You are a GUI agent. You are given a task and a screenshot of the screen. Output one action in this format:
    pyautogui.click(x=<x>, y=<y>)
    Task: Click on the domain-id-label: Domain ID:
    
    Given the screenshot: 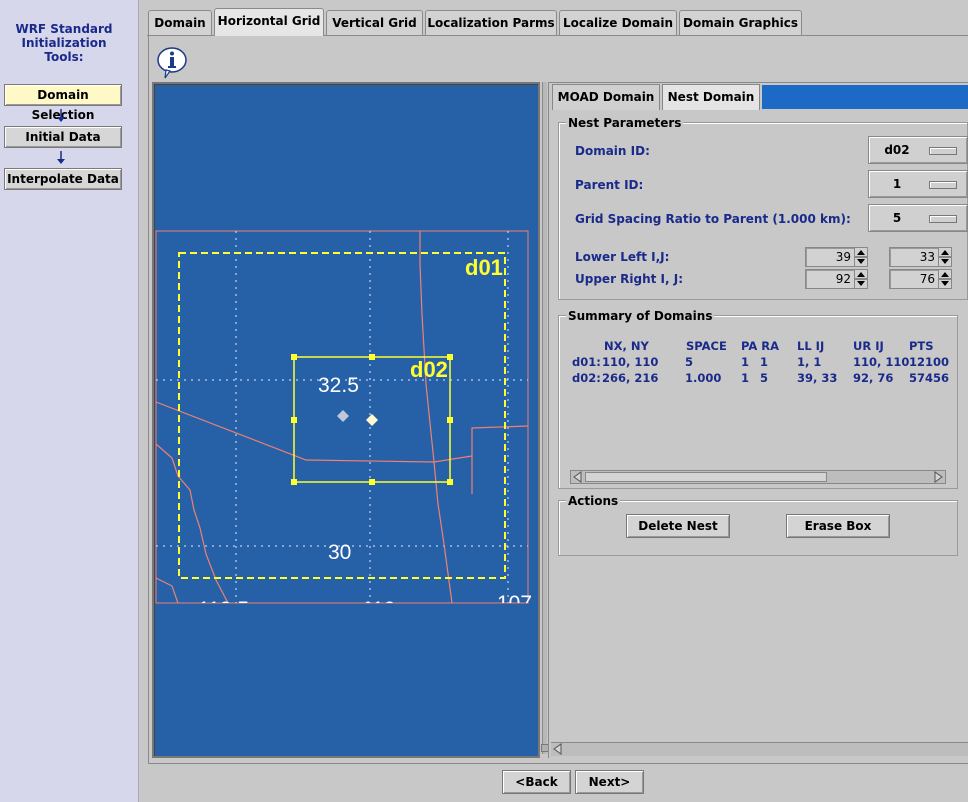 What is the action you would take?
    pyautogui.click(x=612, y=151)
    